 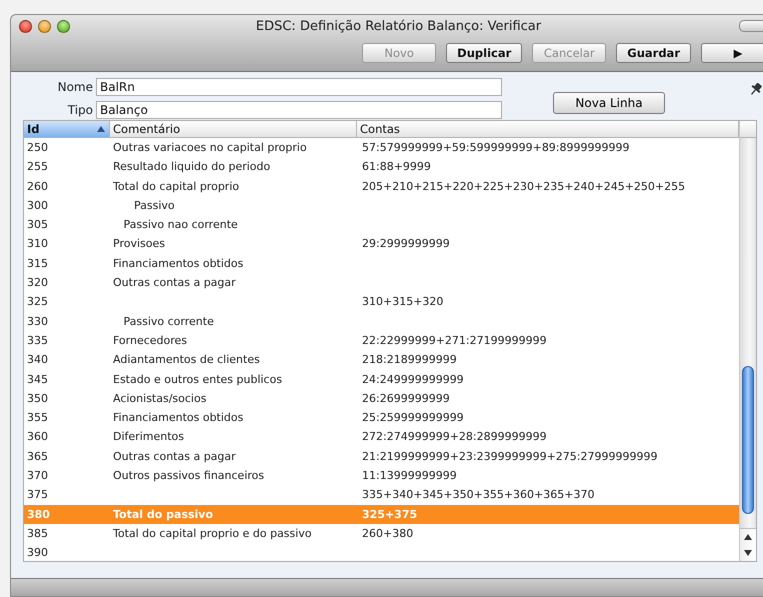 I want to click on table-cell: 260+380, so click(x=388, y=533).